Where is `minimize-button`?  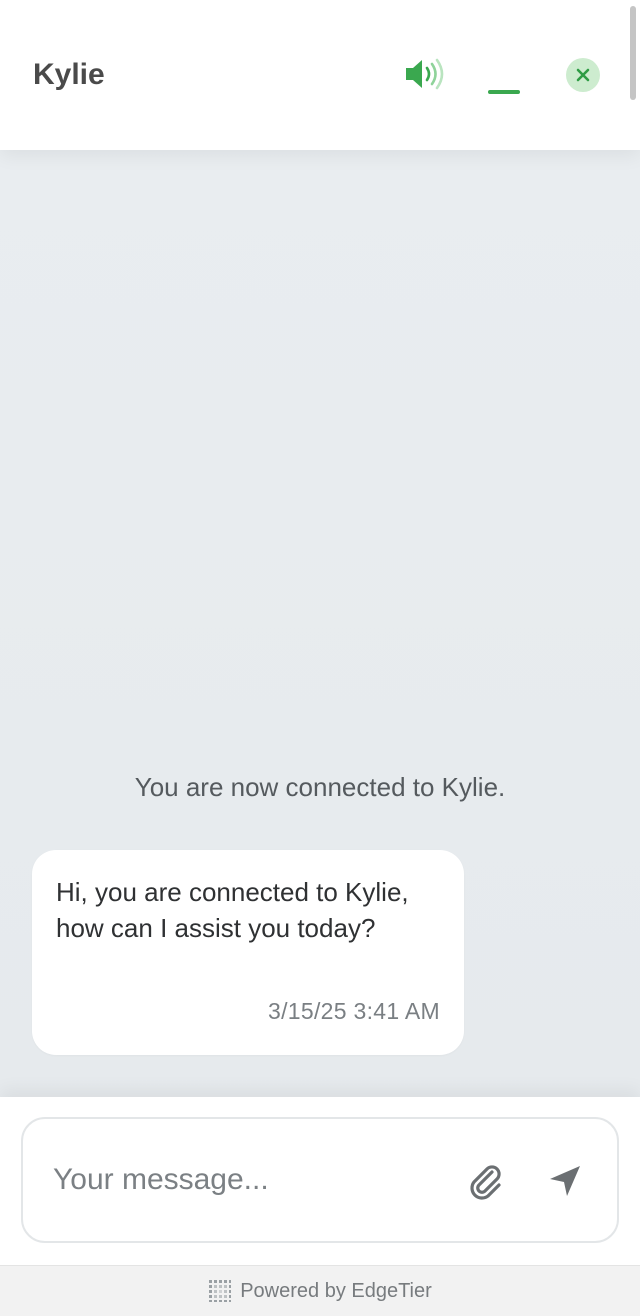 minimize-button is located at coordinates (504, 80).